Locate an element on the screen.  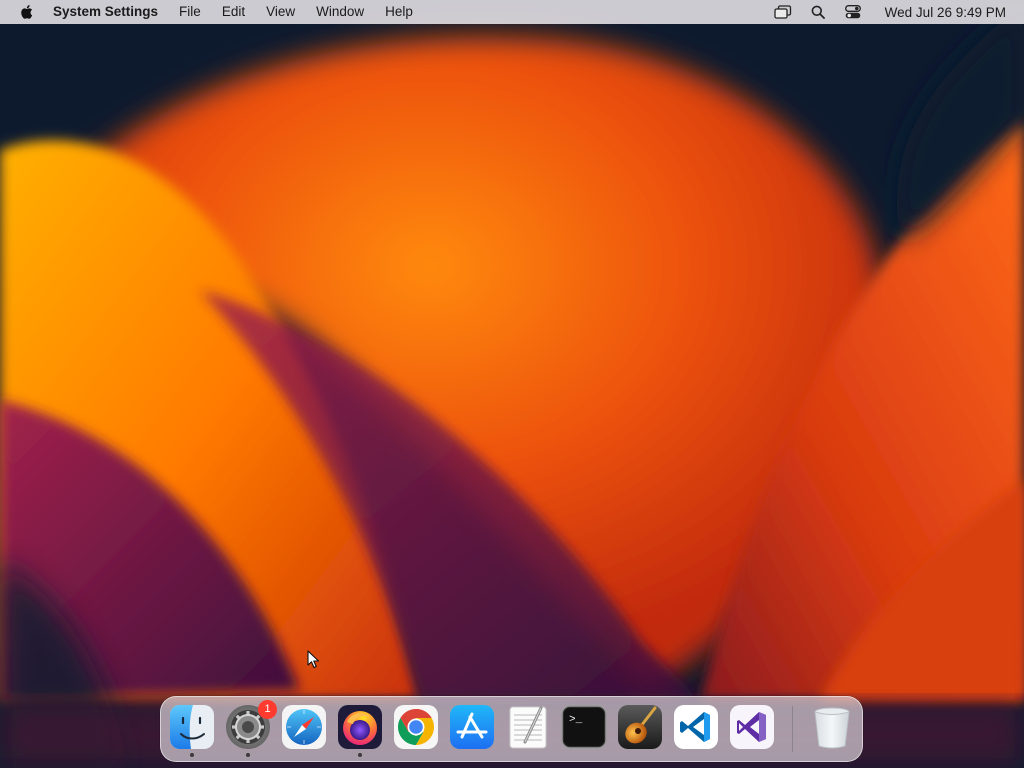
dock-item-system-settings: 1 is located at coordinates (251, 728).